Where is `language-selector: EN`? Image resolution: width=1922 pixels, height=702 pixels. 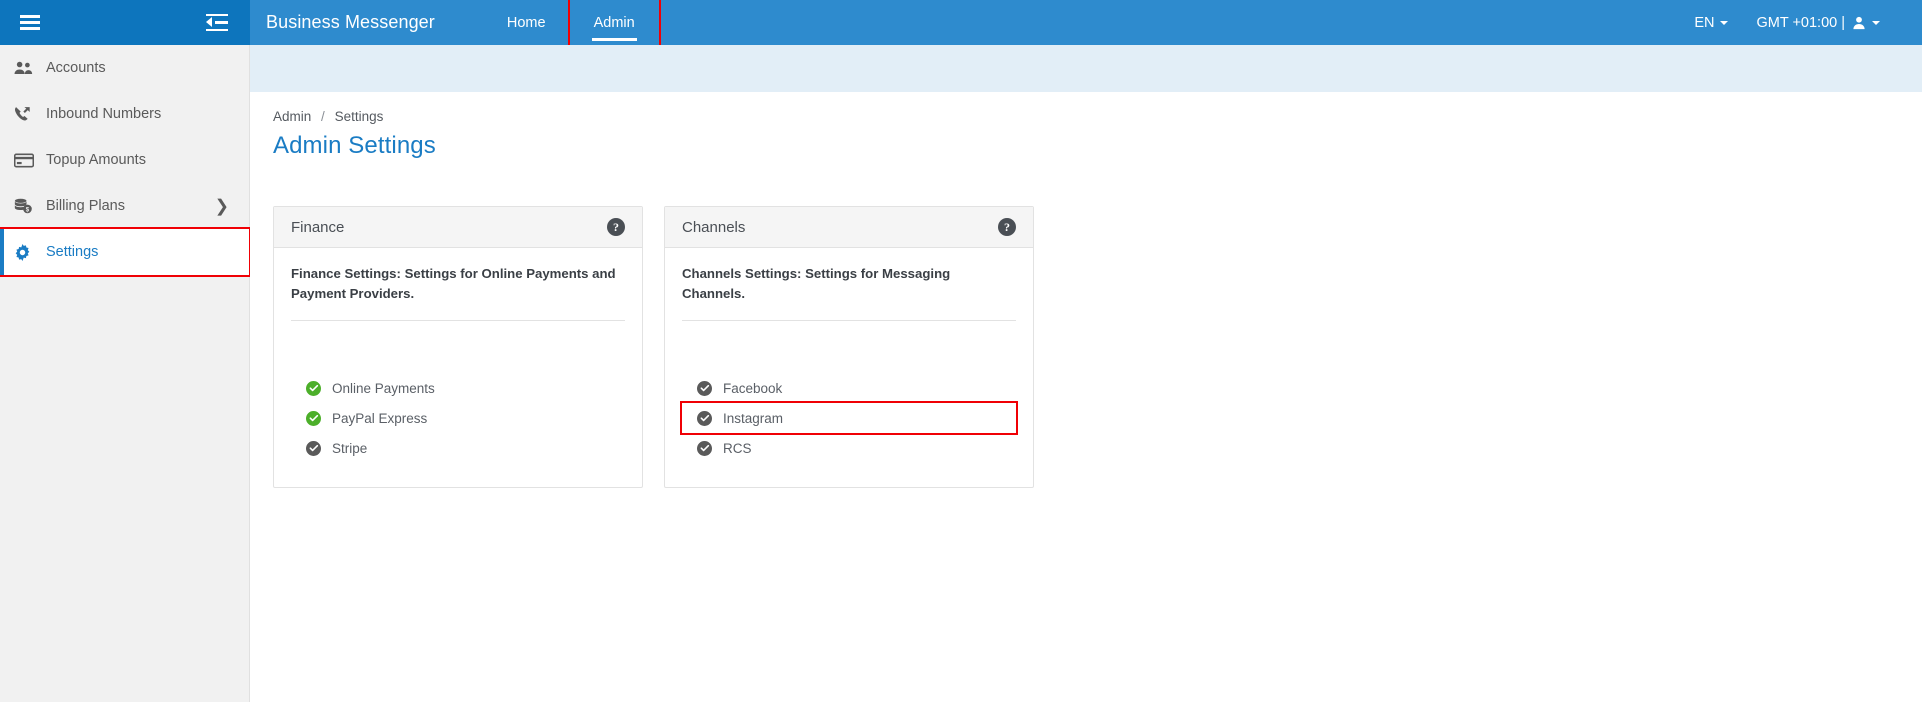 language-selector: EN is located at coordinates (1711, 23).